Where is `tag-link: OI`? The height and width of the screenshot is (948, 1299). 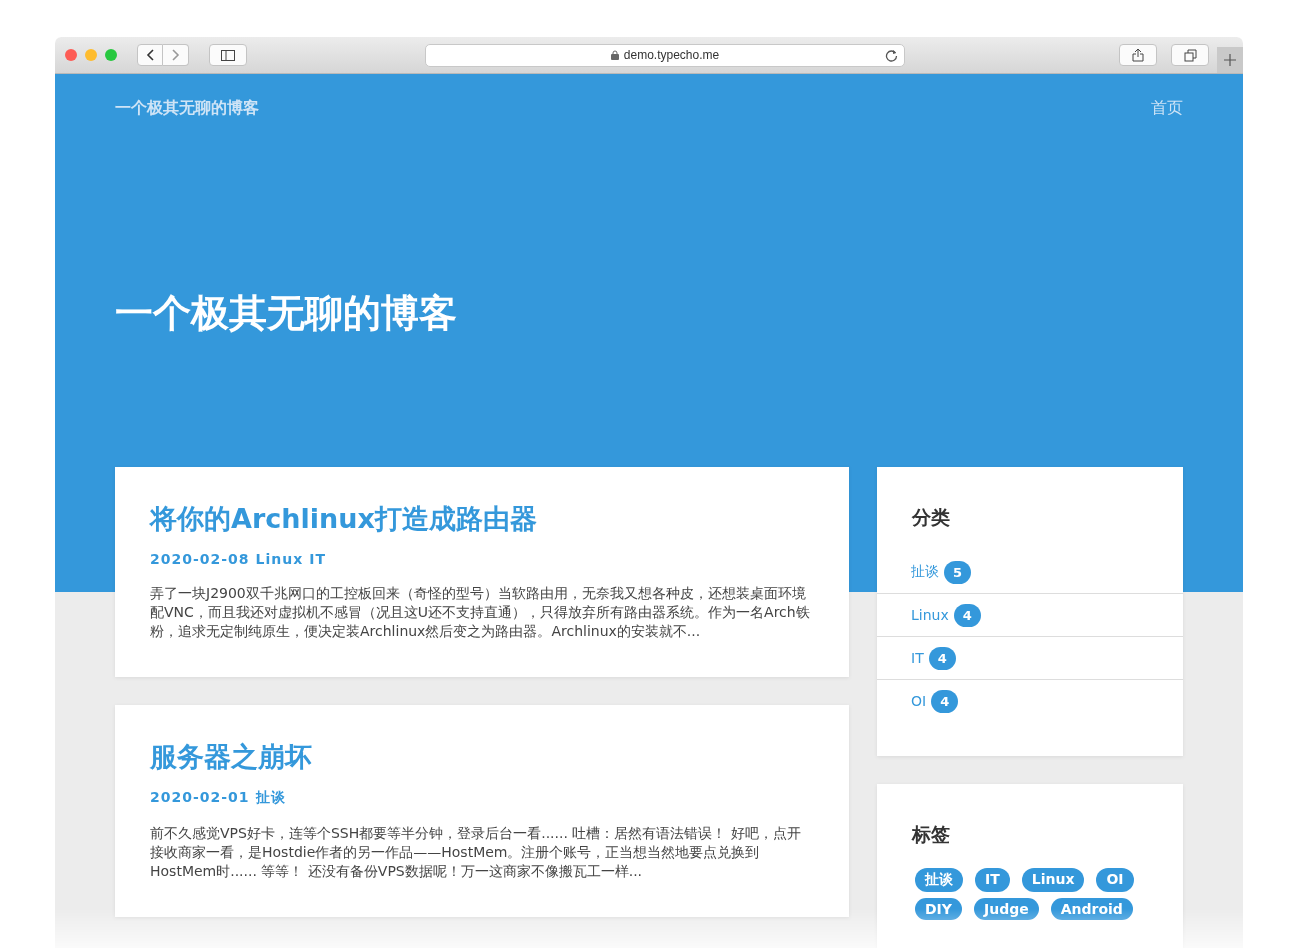 tag-link: OI is located at coordinates (1115, 880).